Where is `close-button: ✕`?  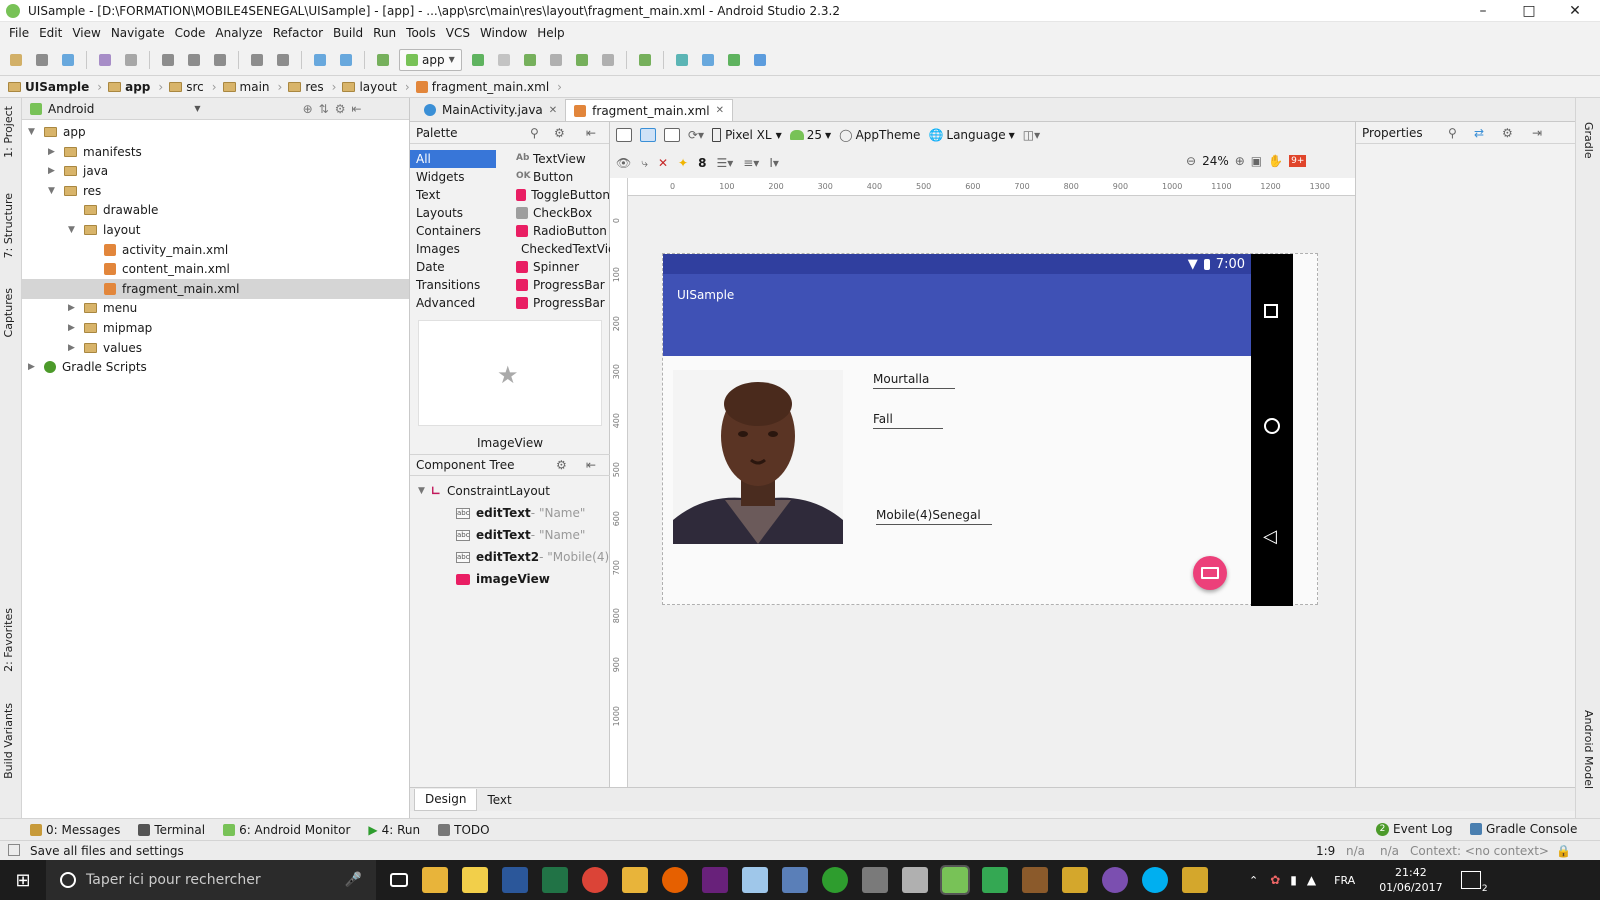 close-button: ✕ is located at coordinates (1575, 11).